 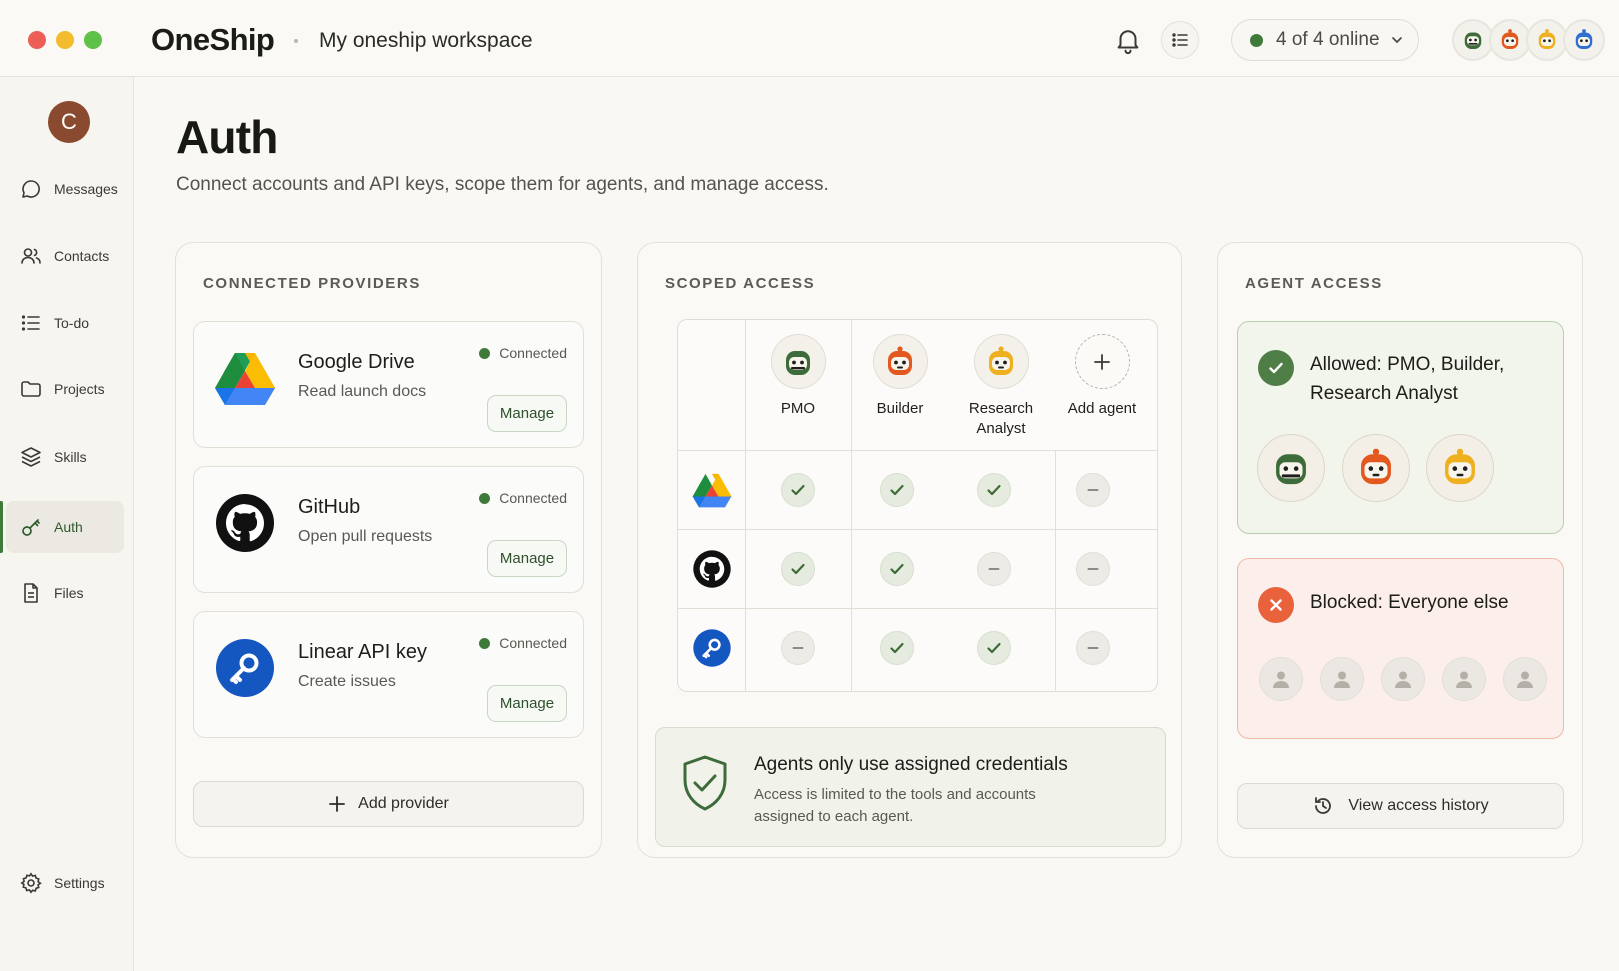 What do you see at coordinates (1093, 490) in the screenshot?
I see `access-cell-google-drive-add-agent` at bounding box center [1093, 490].